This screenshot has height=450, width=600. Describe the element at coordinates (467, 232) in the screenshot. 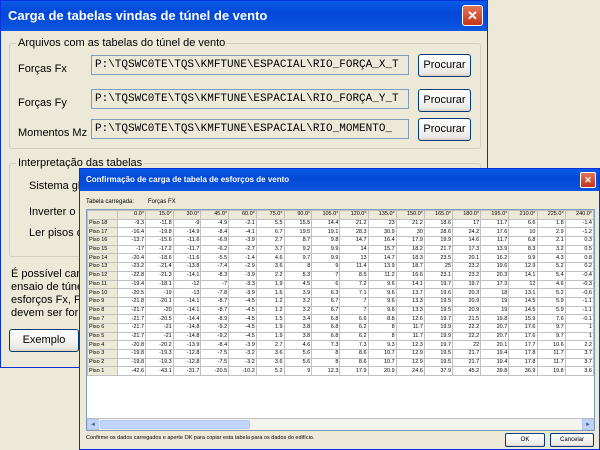

I see `table-cell: 24.2` at that location.